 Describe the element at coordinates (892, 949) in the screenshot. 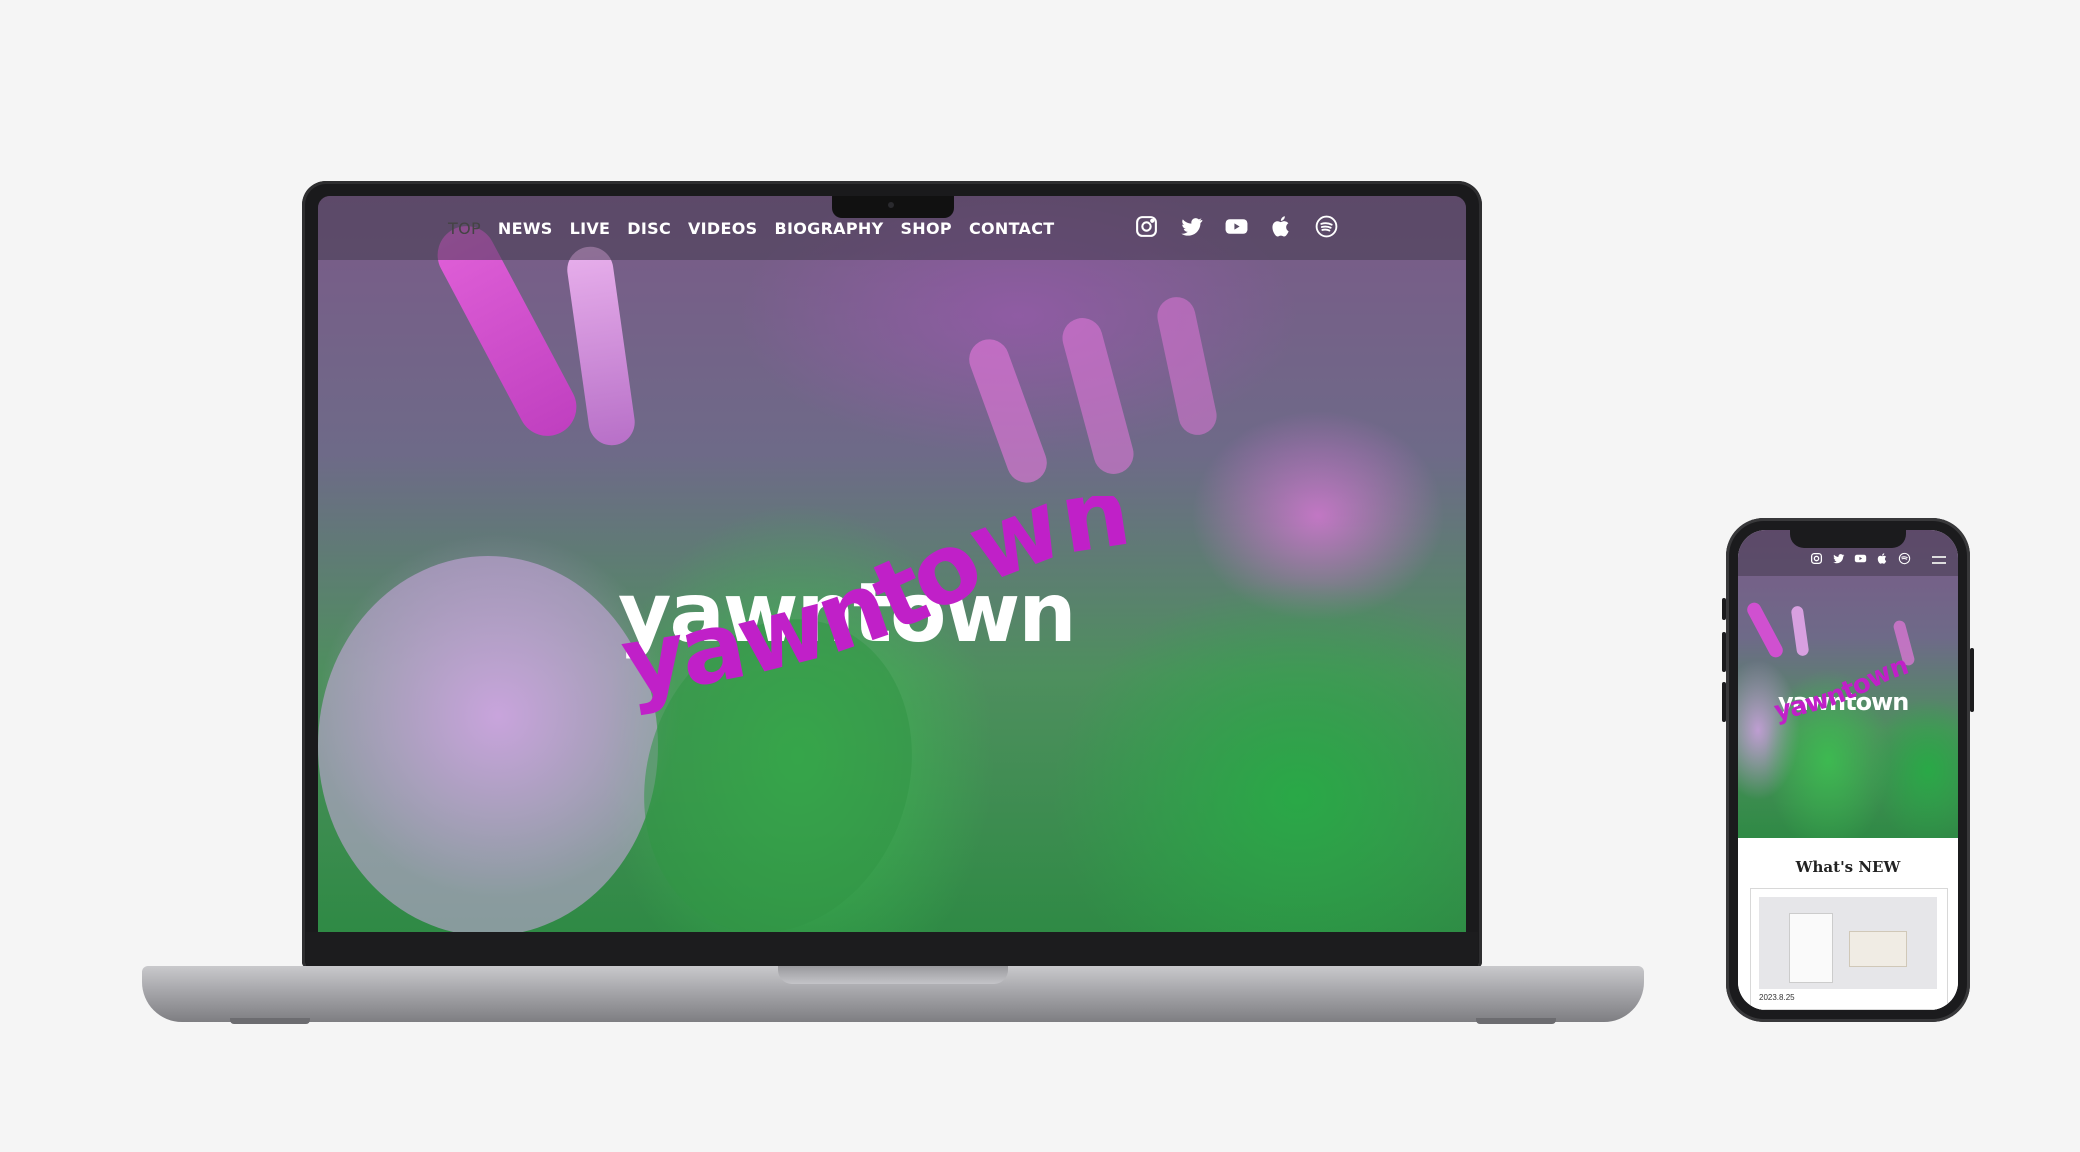

I see `laptop-chin` at that location.